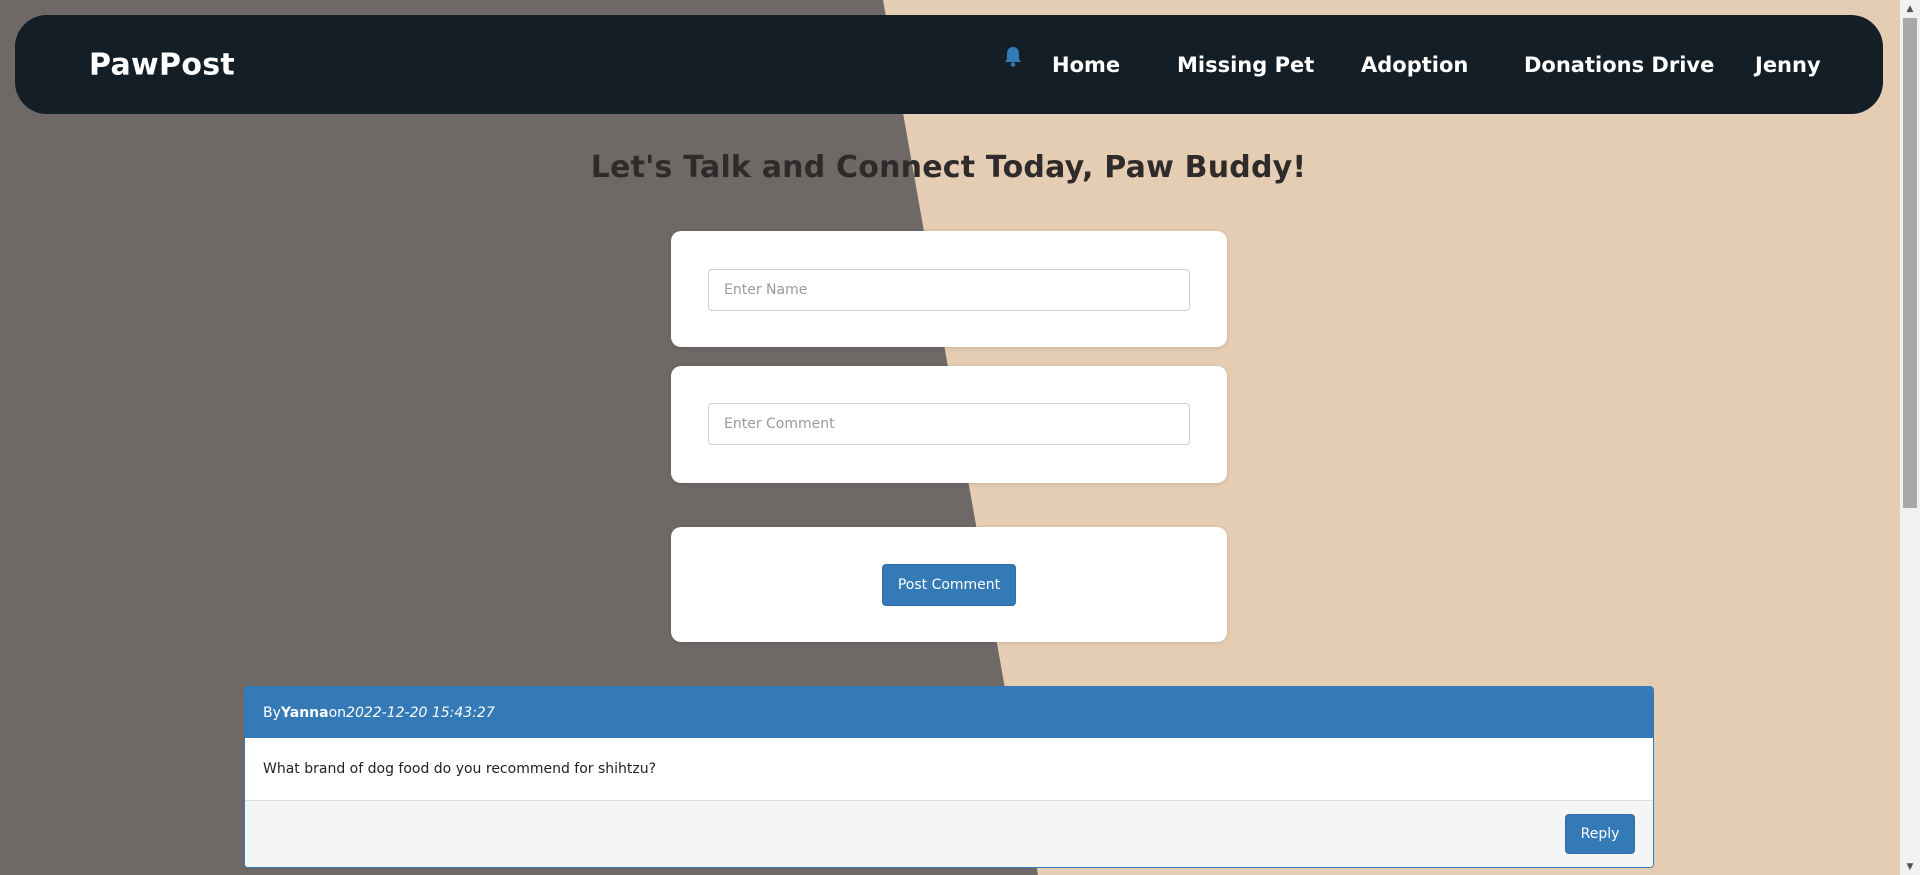 The width and height of the screenshot is (1920, 875). What do you see at coordinates (1600, 834) in the screenshot?
I see `reply-button: Reply` at bounding box center [1600, 834].